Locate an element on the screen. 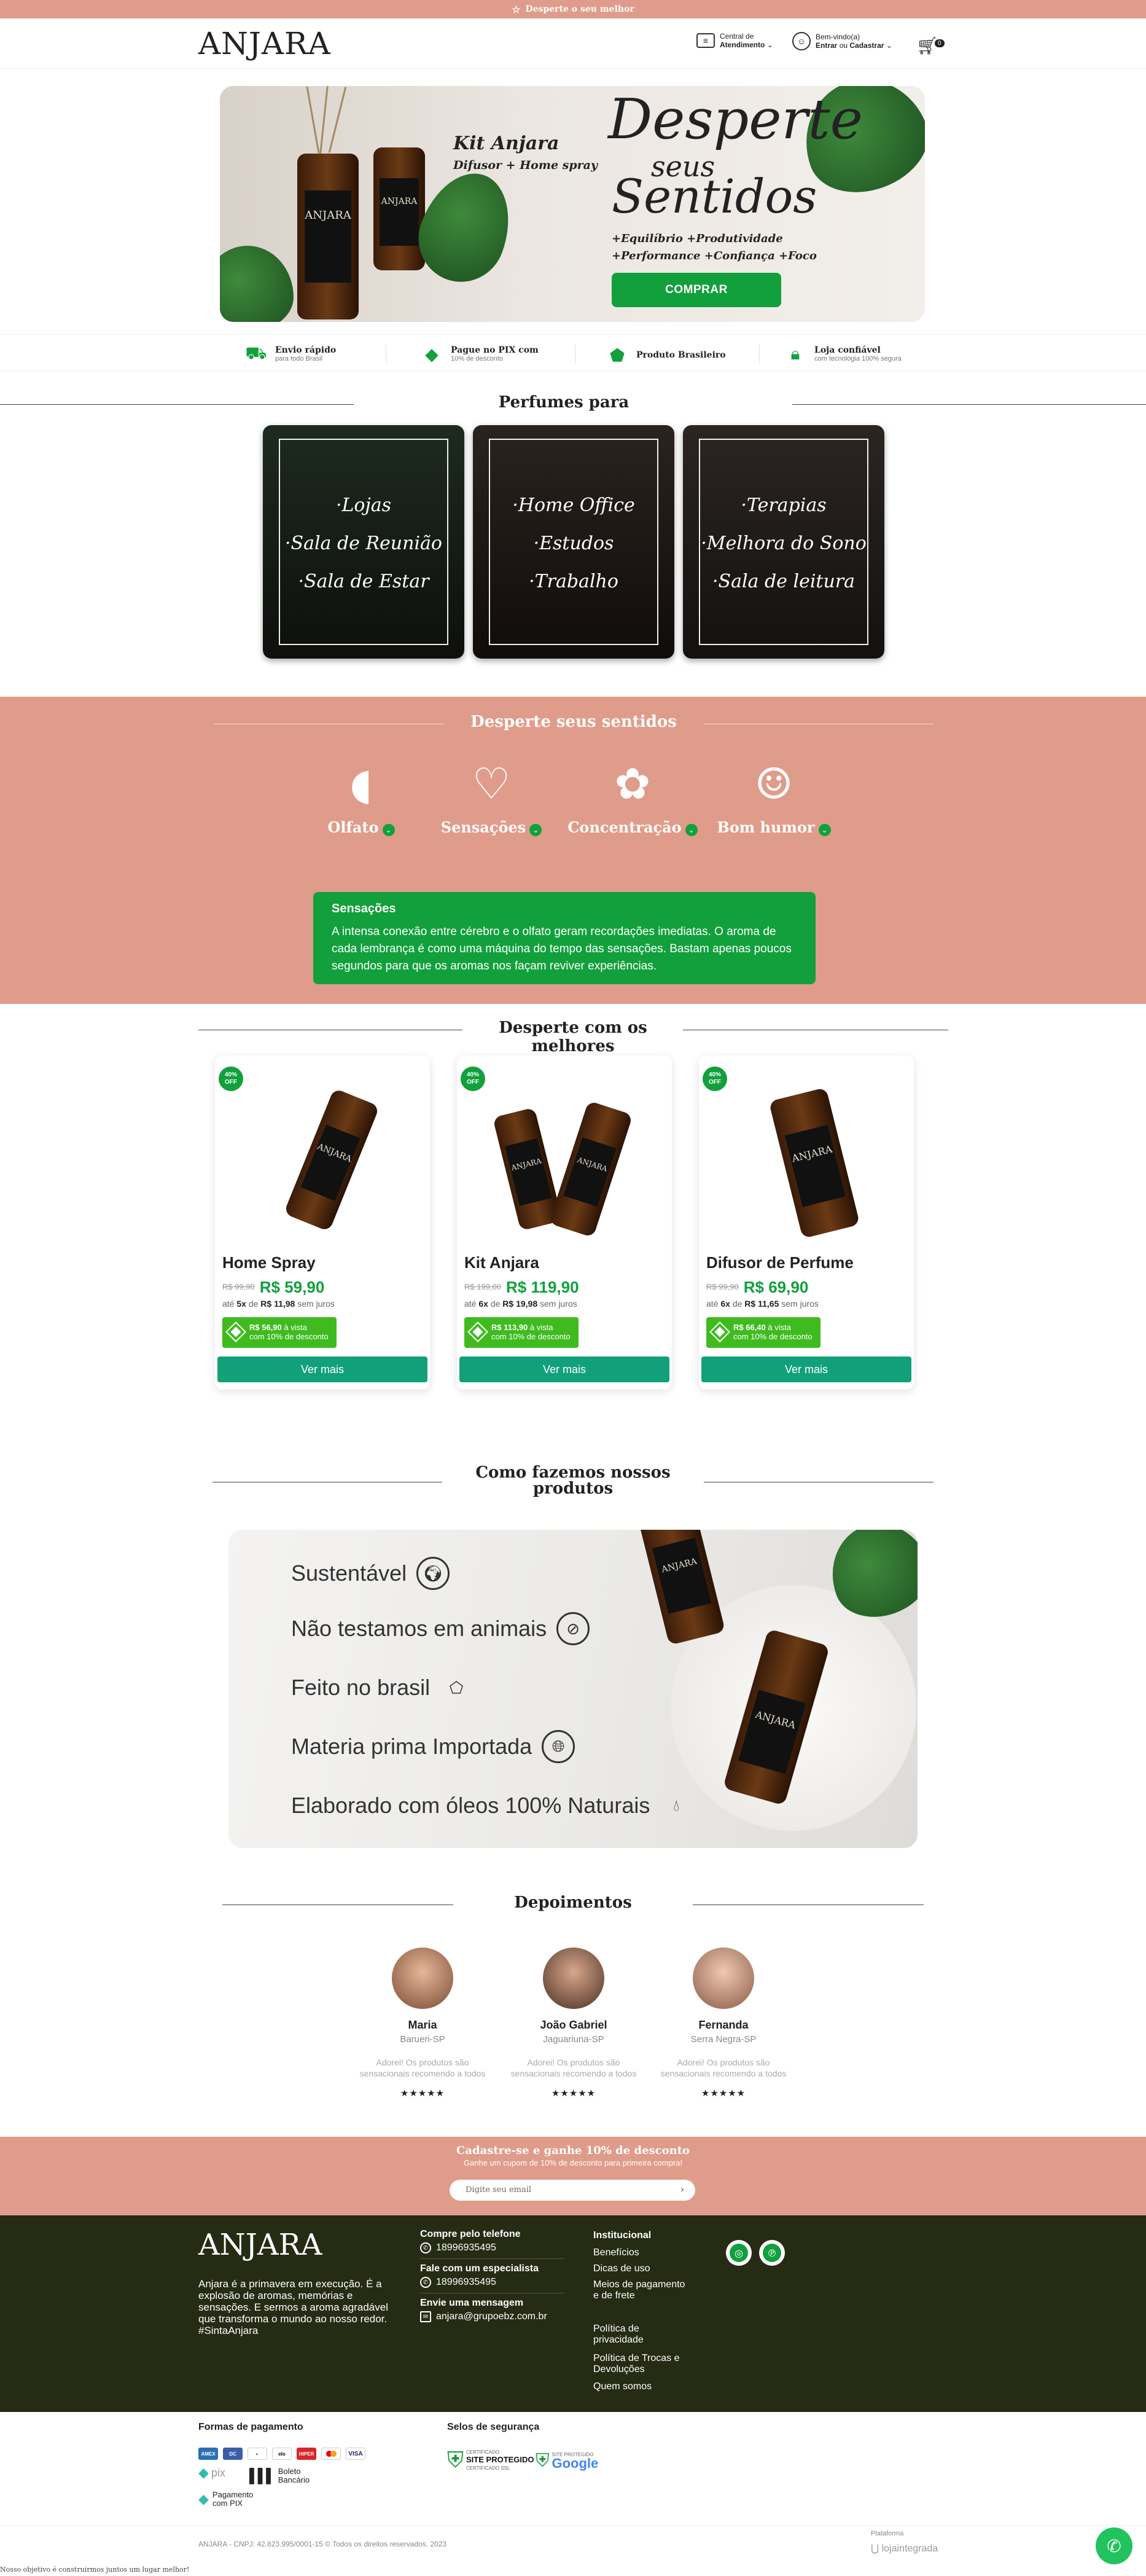 Image resolution: width=1146 pixels, height=2576 pixels. como-item: Elaborado com óleos 100% Naturais 💧︎ is located at coordinates (492, 1805).